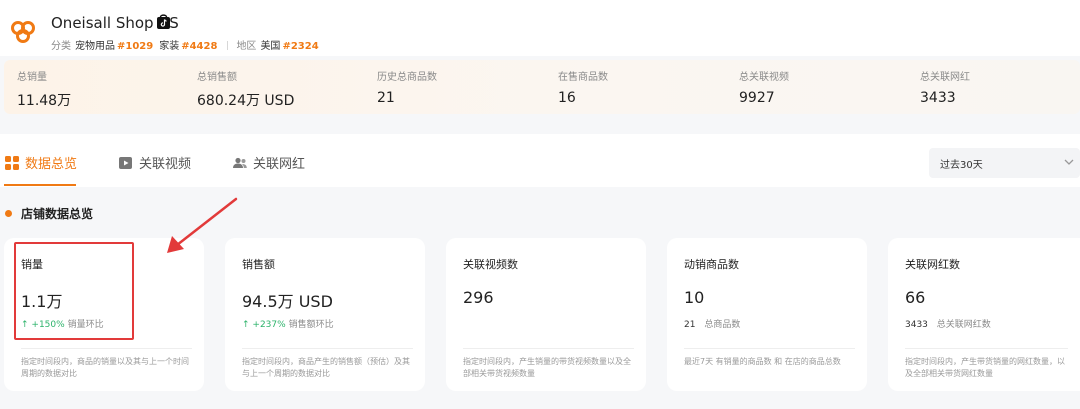 This screenshot has width=1080, height=409. I want to click on stat-value: 3433, so click(938, 98).